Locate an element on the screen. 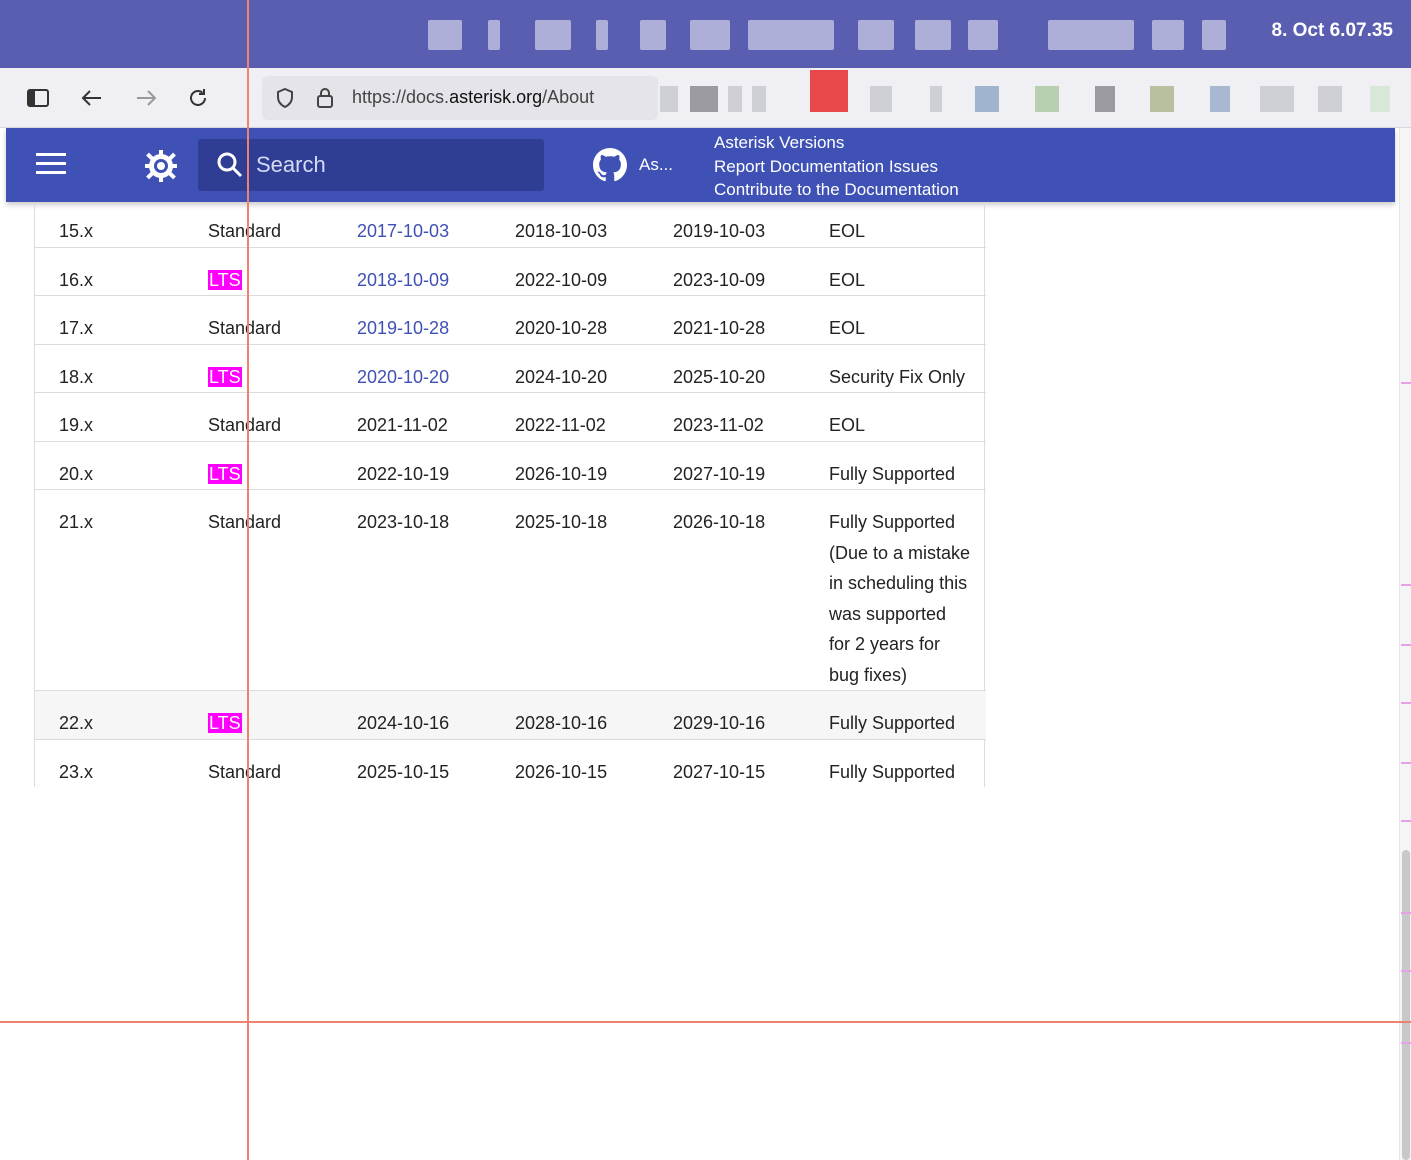 The image size is (1411, 1160). status-cell: Fully Supported is located at coordinates (895, 762).